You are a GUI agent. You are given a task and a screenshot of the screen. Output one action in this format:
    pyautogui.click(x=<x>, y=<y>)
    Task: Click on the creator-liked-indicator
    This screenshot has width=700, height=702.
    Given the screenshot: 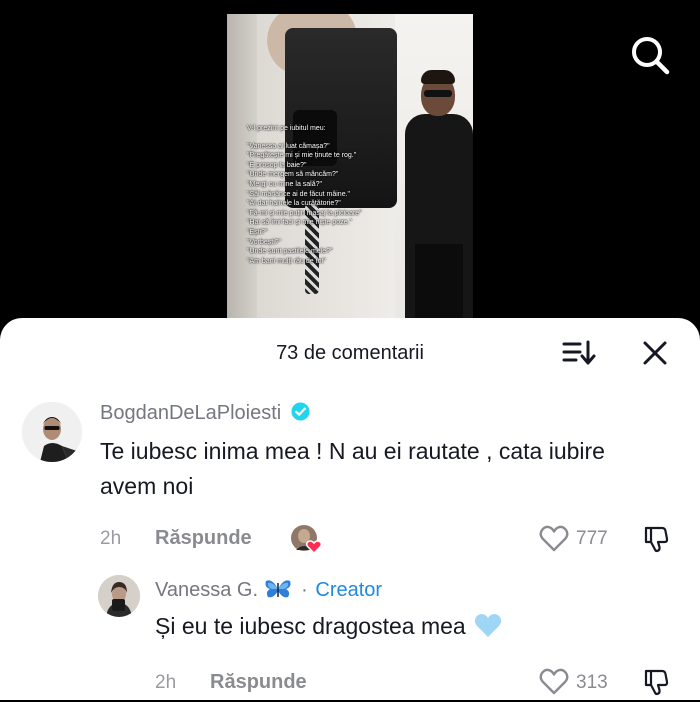 What is the action you would take?
    pyautogui.click(x=306, y=539)
    